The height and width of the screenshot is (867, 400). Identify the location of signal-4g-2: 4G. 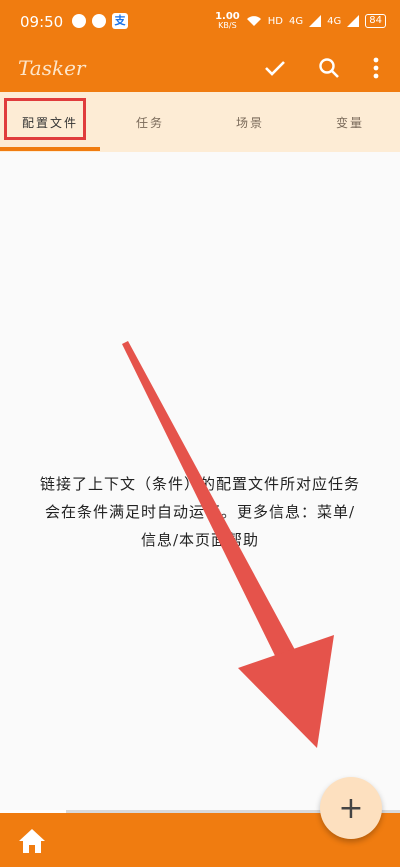
(334, 21).